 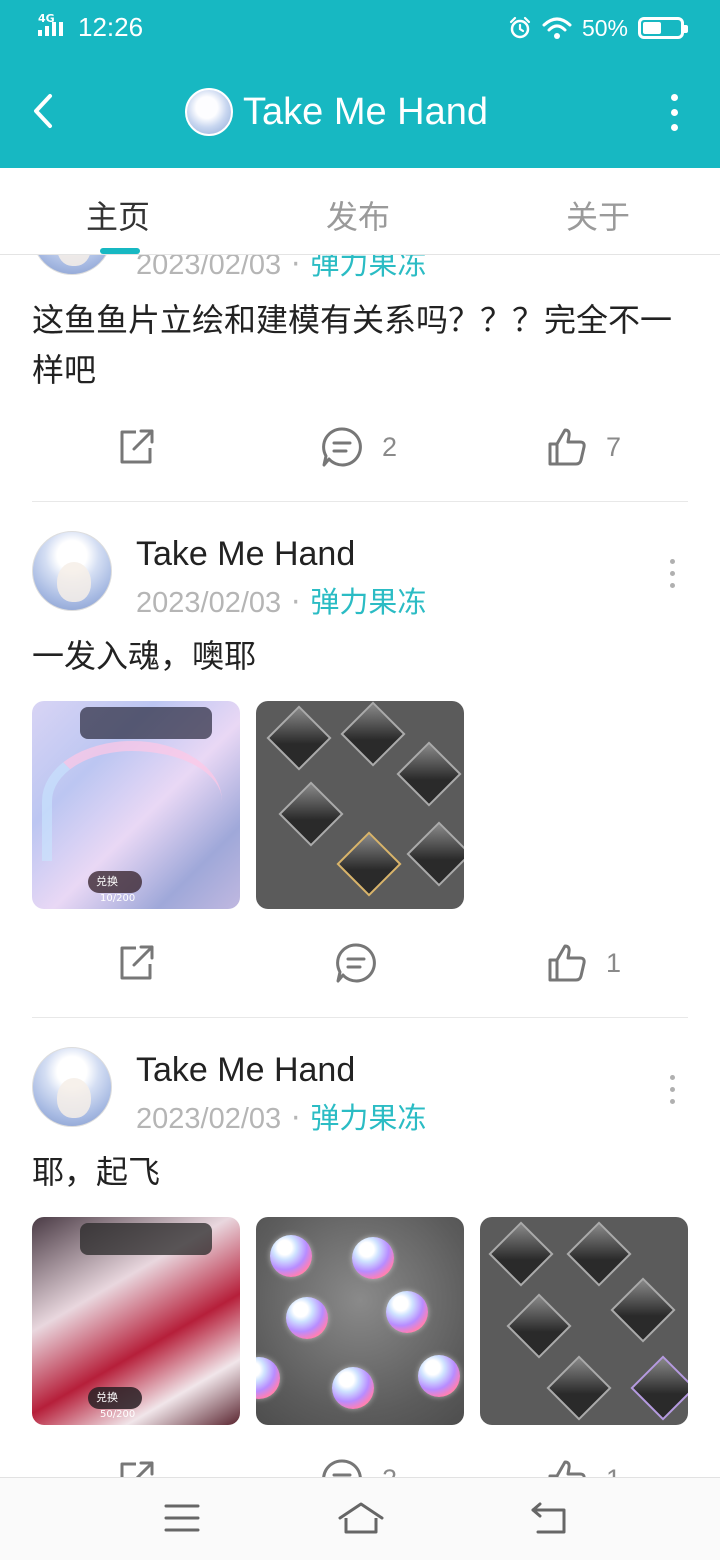 I want to click on tab-bar: 主页 发布 关于, so click(x=360, y=211).